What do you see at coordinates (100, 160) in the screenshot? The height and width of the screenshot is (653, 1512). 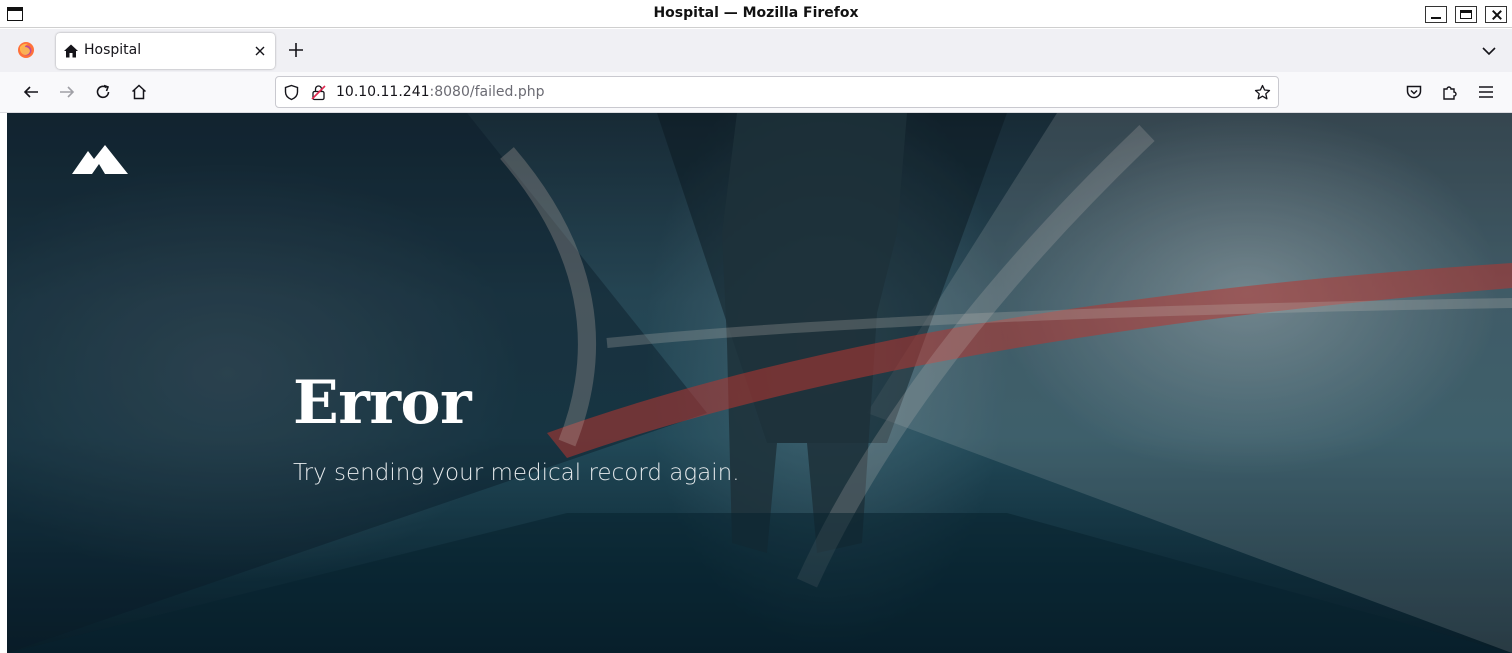 I see `mountain-logo` at bounding box center [100, 160].